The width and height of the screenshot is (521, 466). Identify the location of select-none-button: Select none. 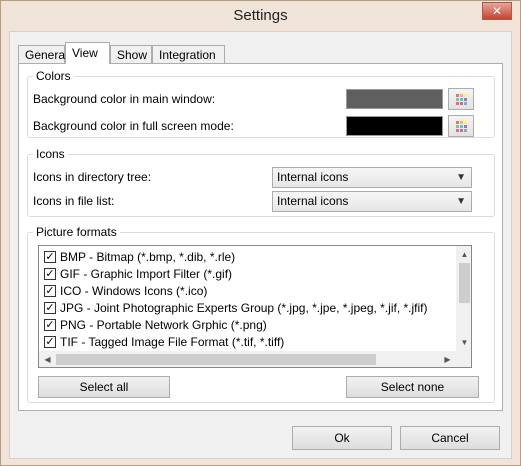
(412, 387).